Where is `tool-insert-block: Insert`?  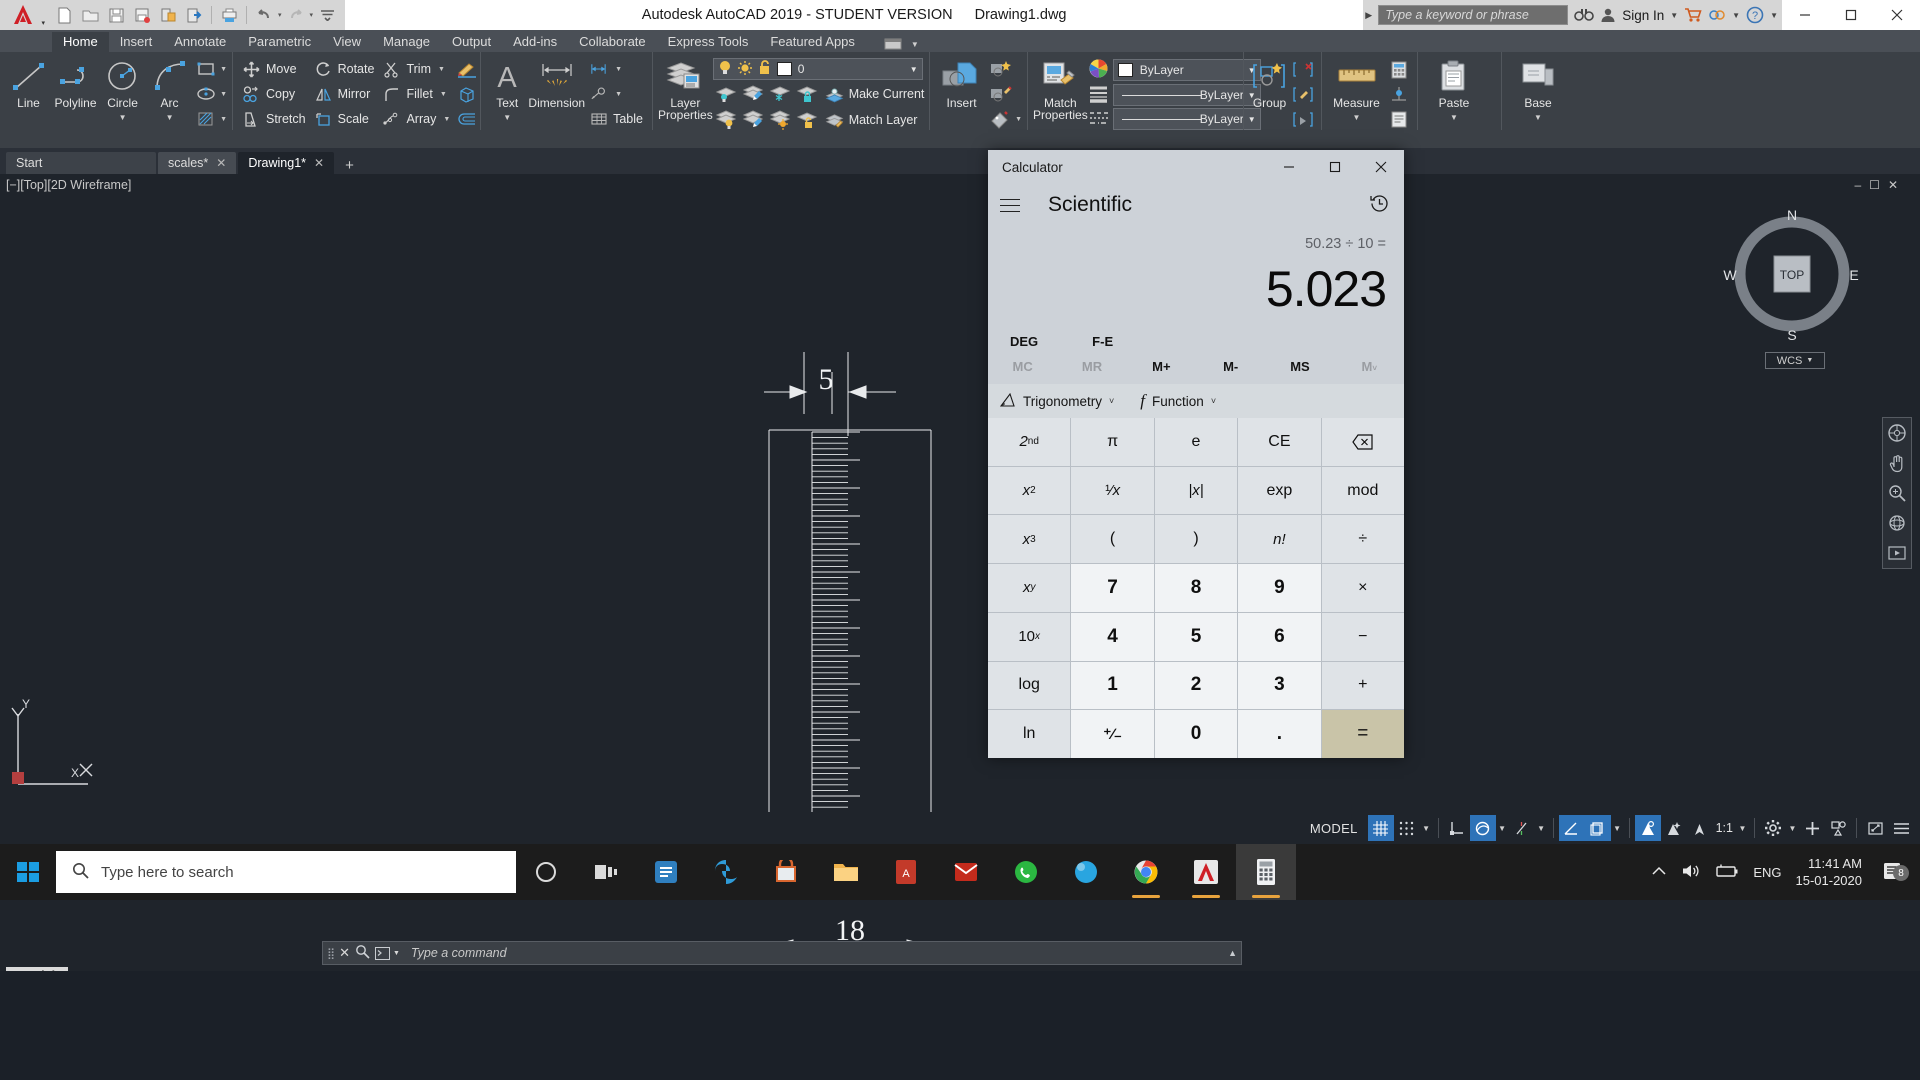 tool-insert-block: Insert is located at coordinates (961, 82).